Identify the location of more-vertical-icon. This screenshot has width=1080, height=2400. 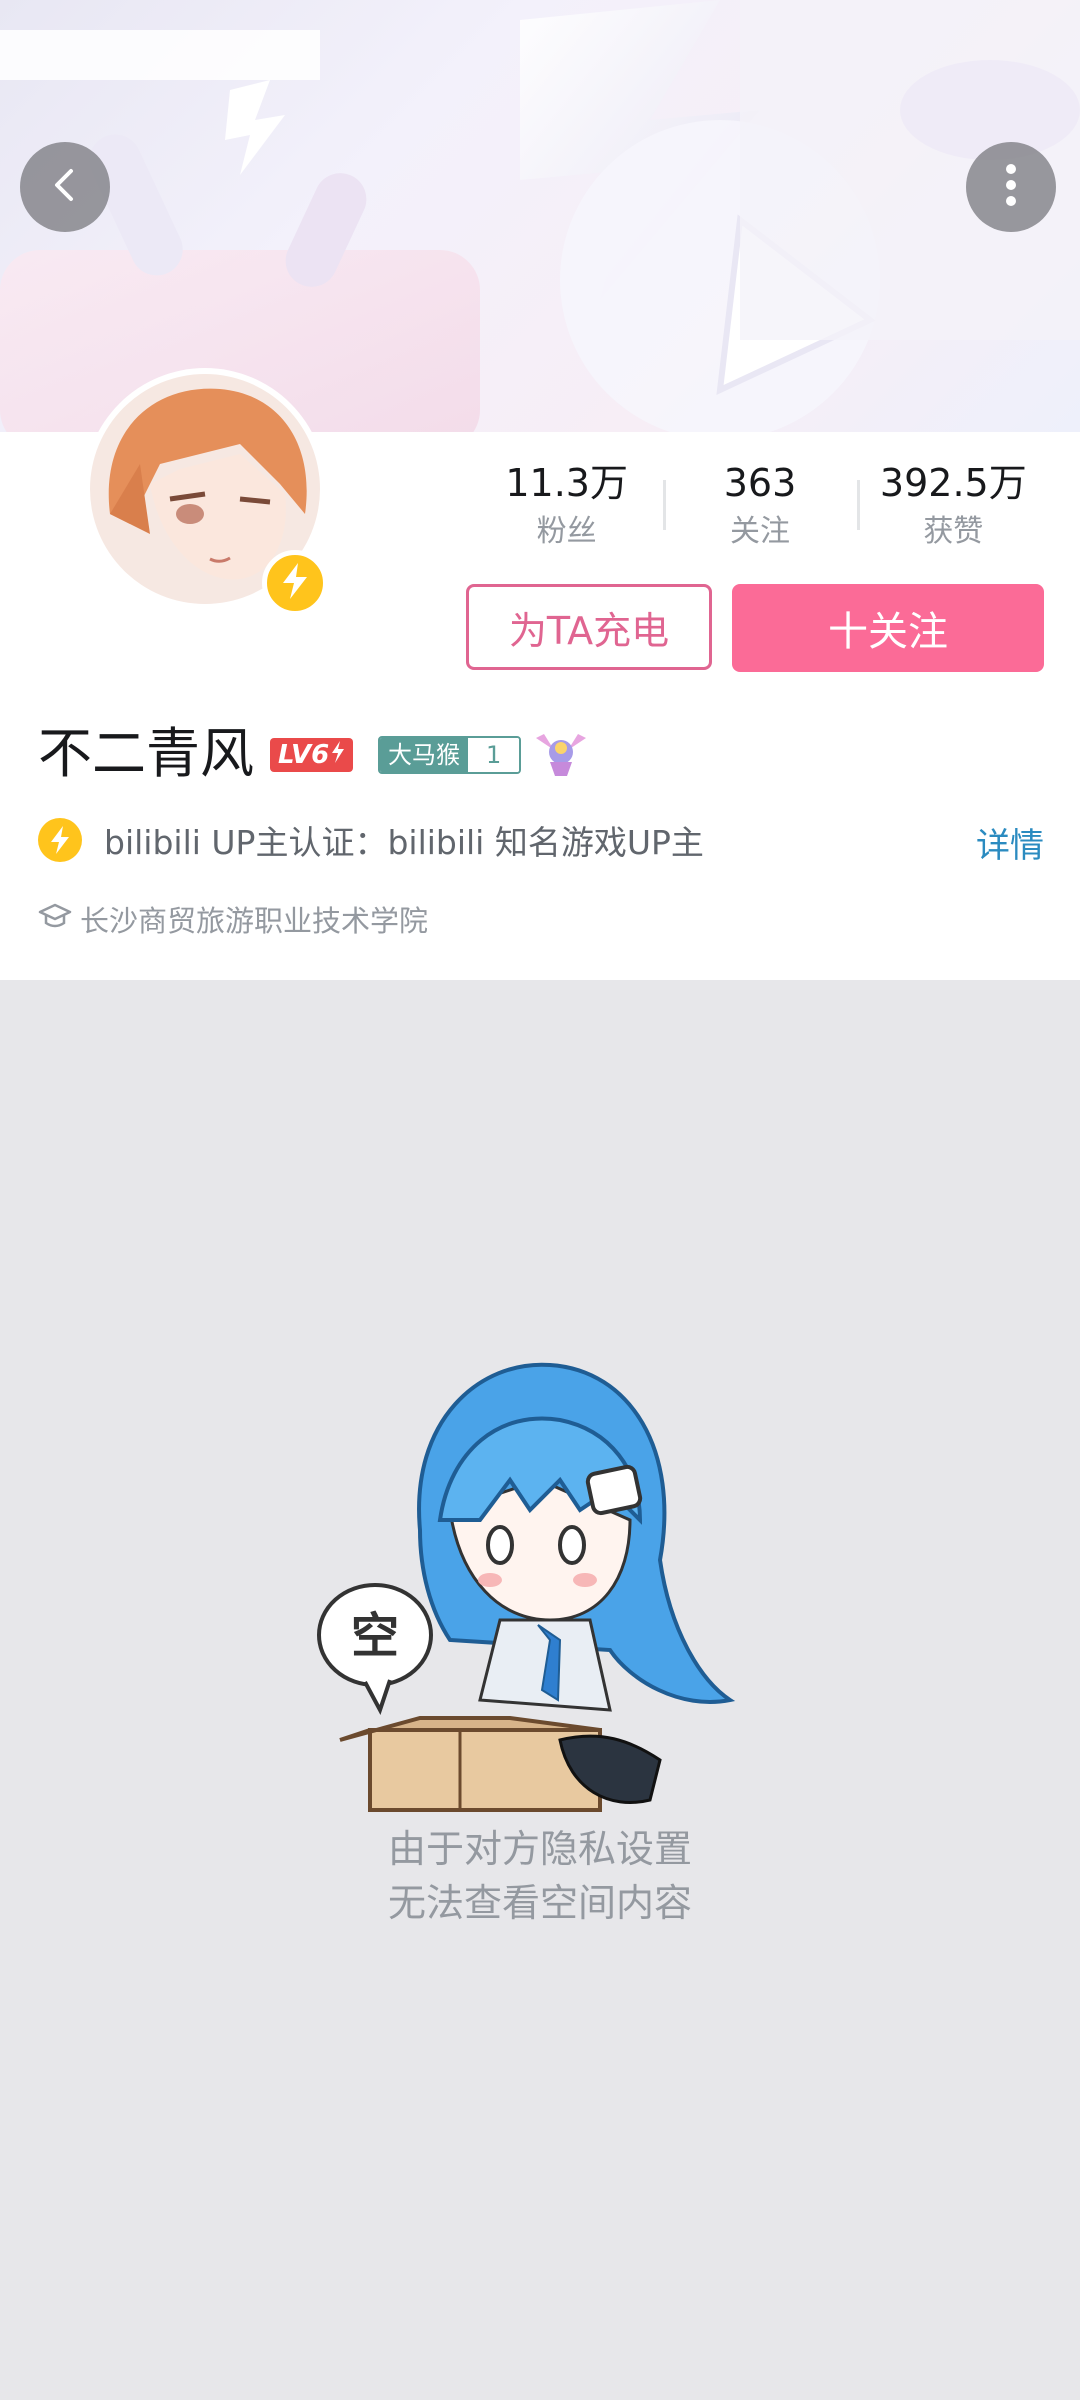
(1011, 187).